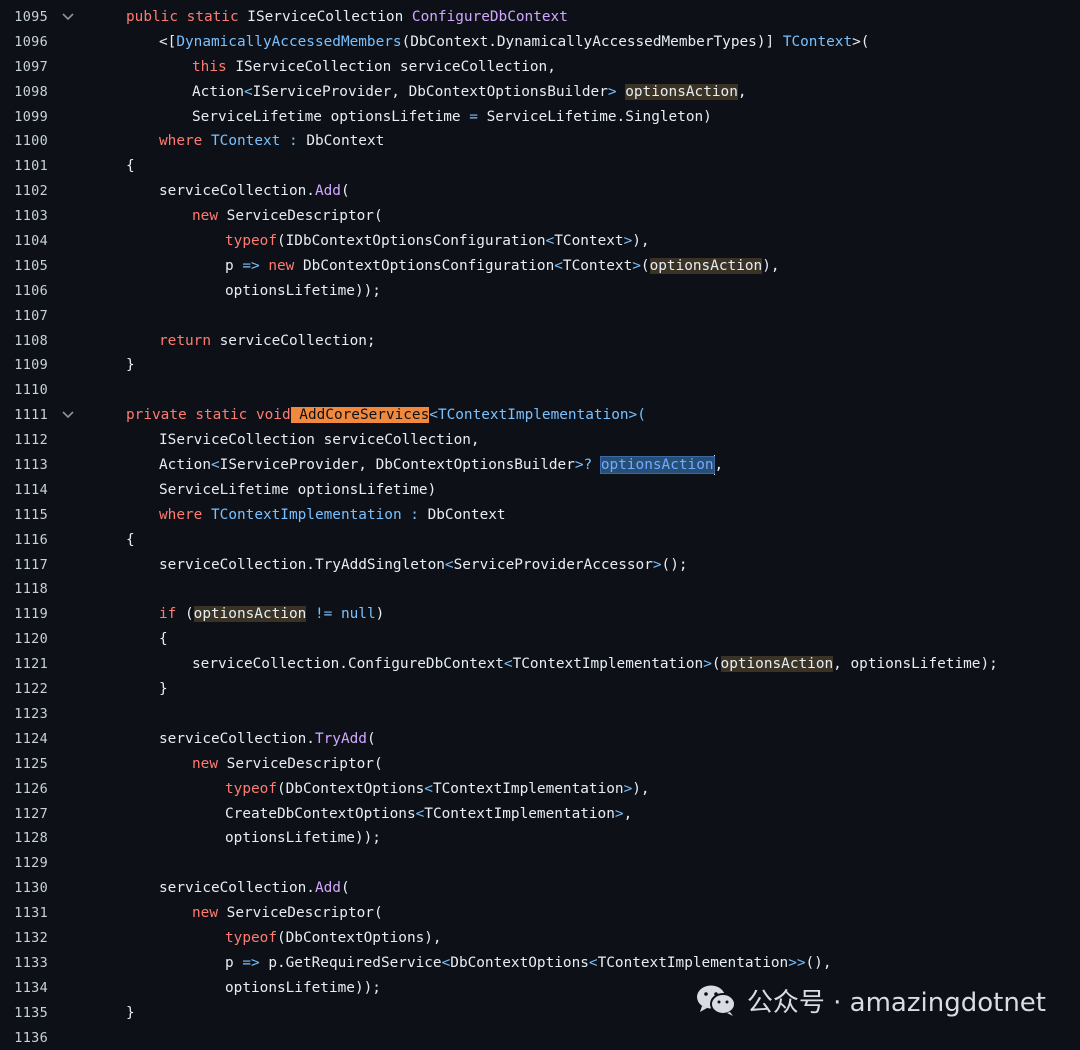 Image resolution: width=1080 pixels, height=1050 pixels. What do you see at coordinates (31, 564) in the screenshot?
I see `line-number: 1117` at bounding box center [31, 564].